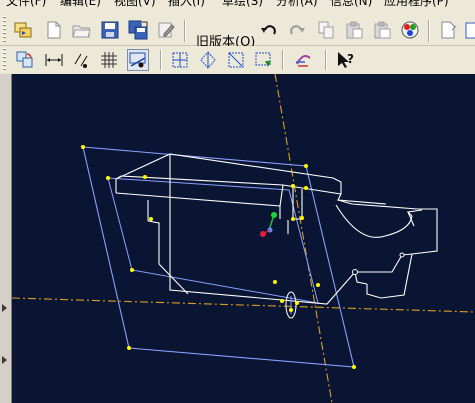  What do you see at coordinates (54, 60) in the screenshot?
I see `dimension-display-icon` at bounding box center [54, 60].